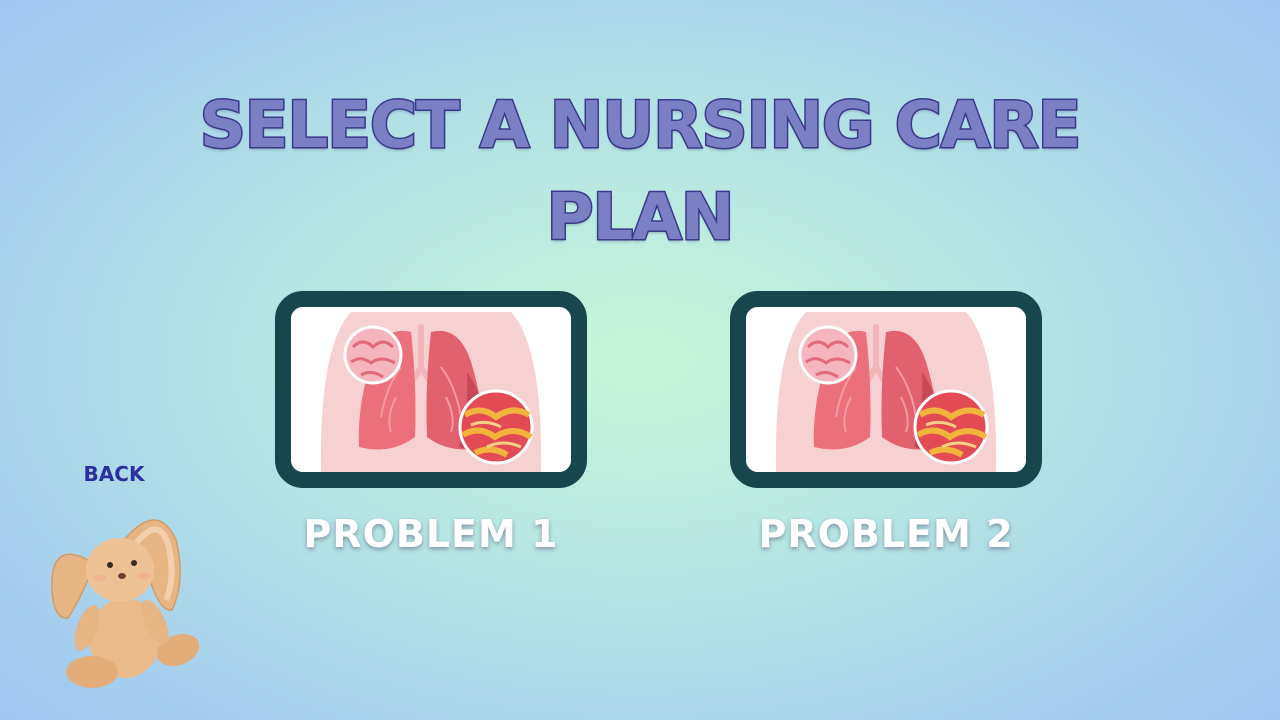  Describe the element at coordinates (122, 600) in the screenshot. I see `bunny-plush-icon` at that location.